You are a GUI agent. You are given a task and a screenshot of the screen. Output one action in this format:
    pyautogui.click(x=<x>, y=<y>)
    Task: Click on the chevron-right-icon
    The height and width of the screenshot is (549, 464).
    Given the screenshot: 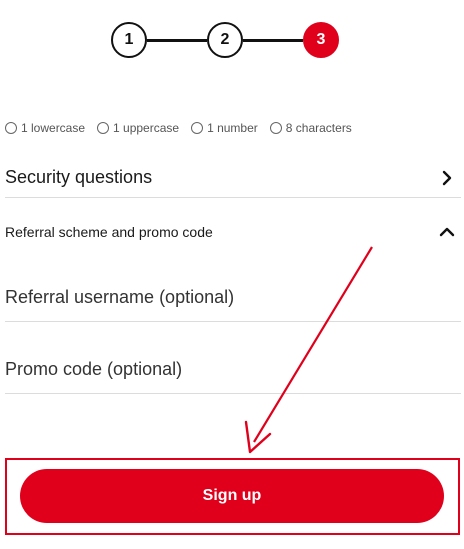 What is the action you would take?
    pyautogui.click(x=447, y=178)
    